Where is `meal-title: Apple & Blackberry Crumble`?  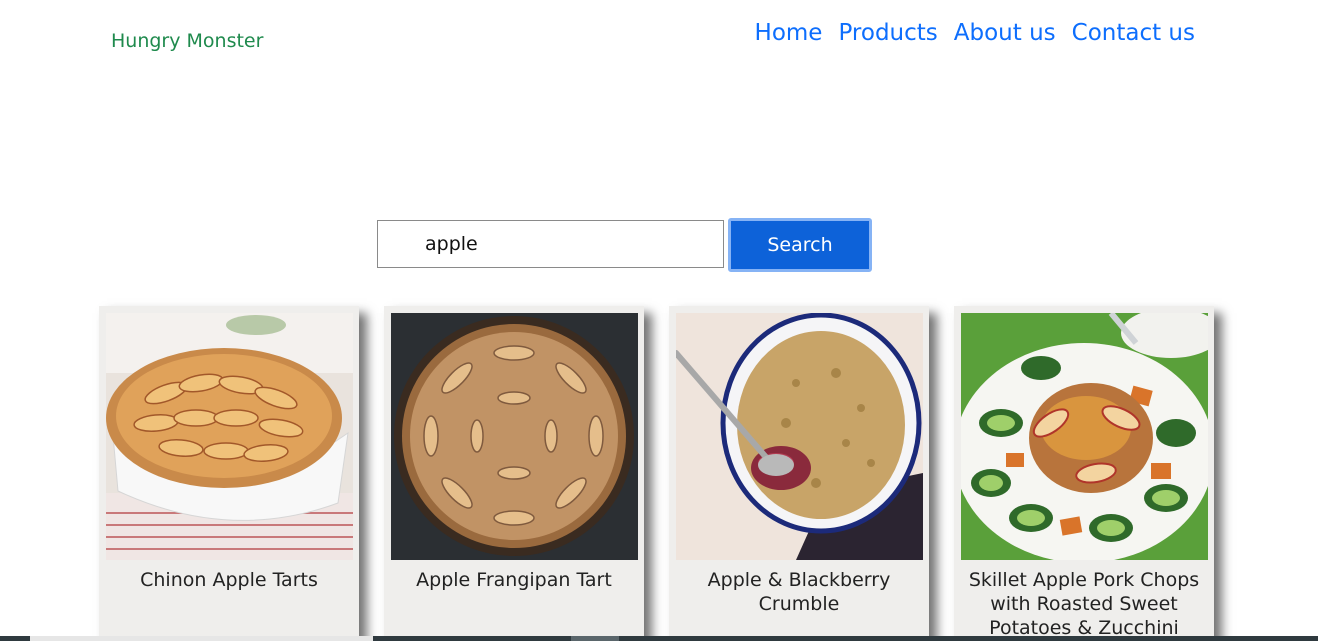
meal-title: Apple & Blackberry Crumble is located at coordinates (799, 592).